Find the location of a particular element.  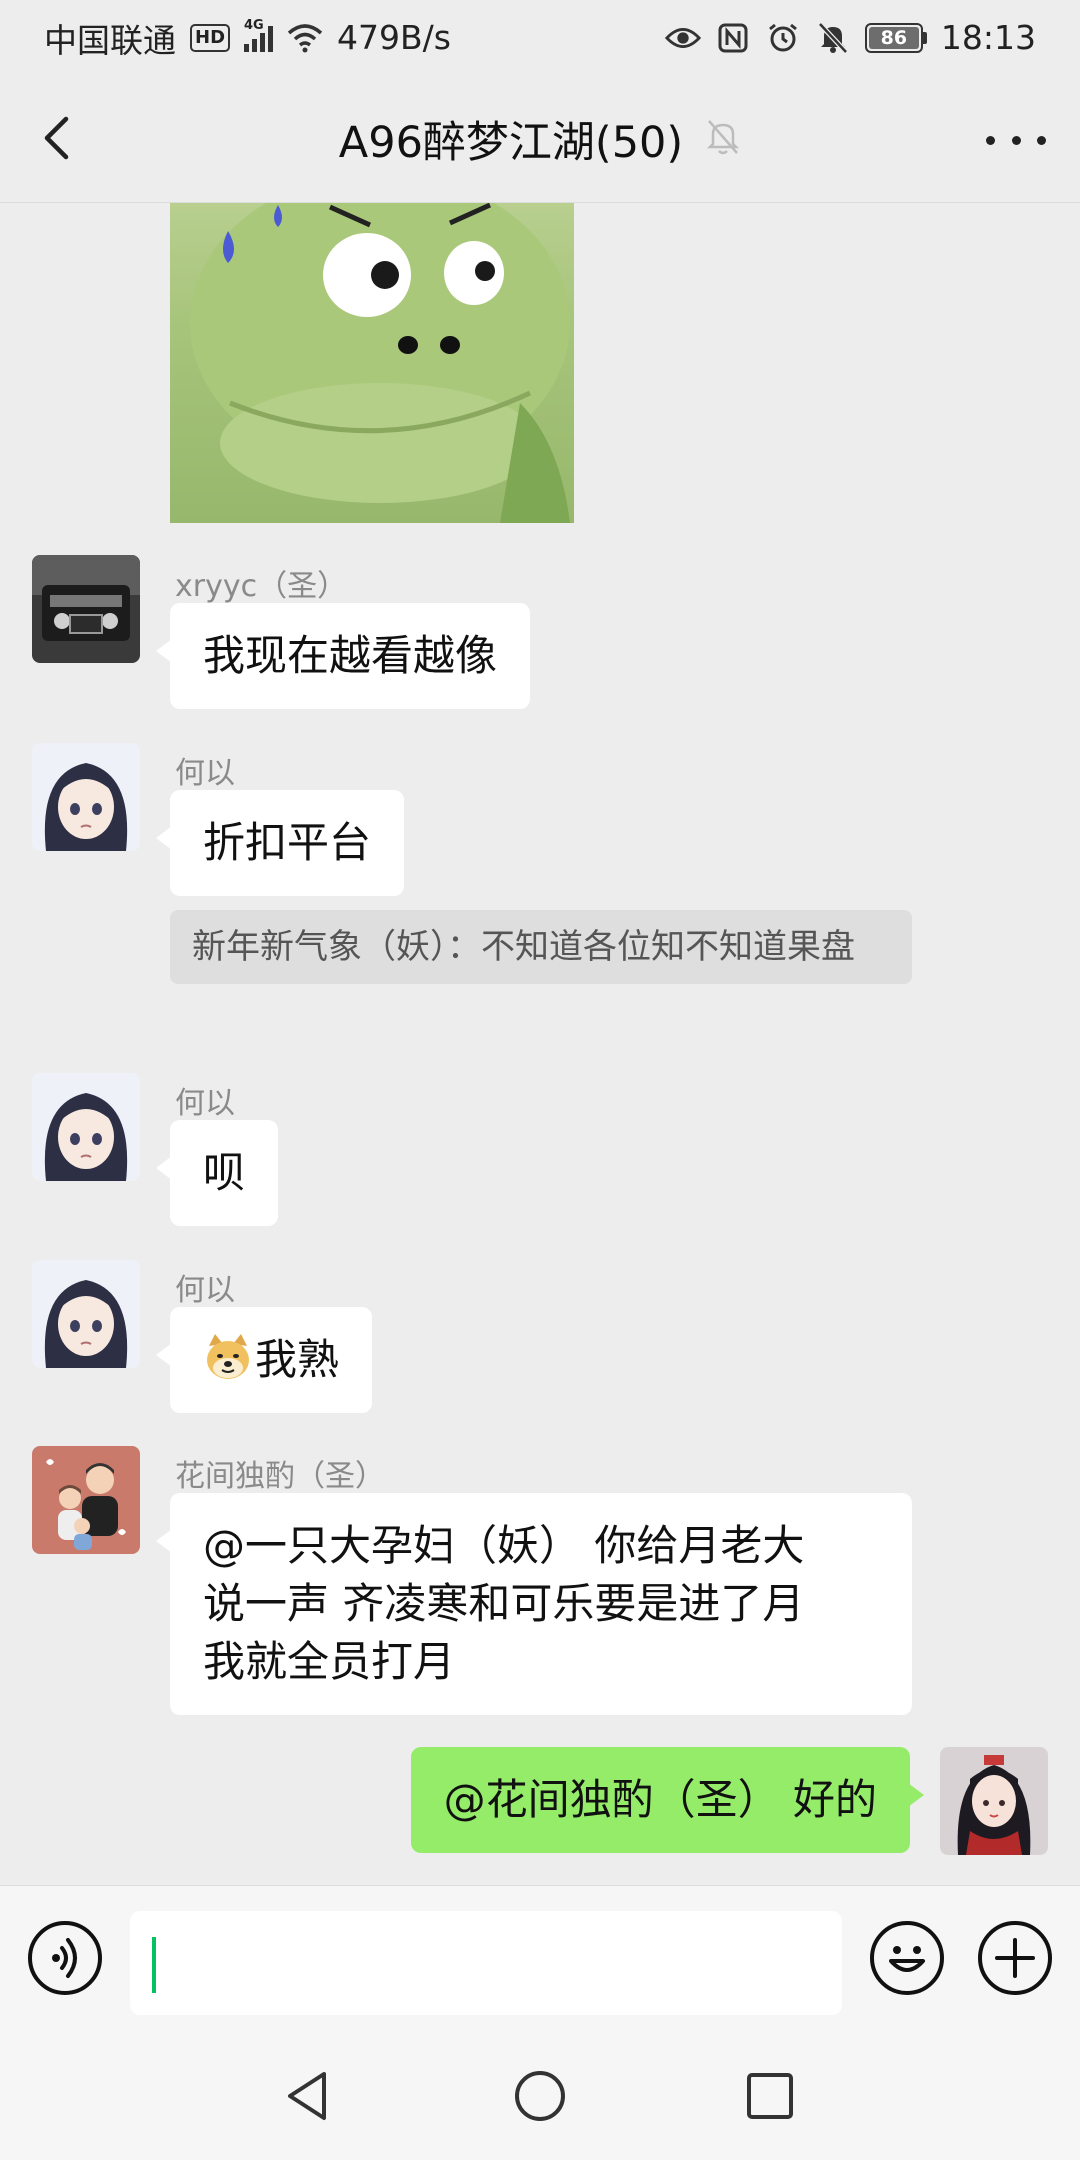

message-text: 我熟 is located at coordinates (297, 1359).